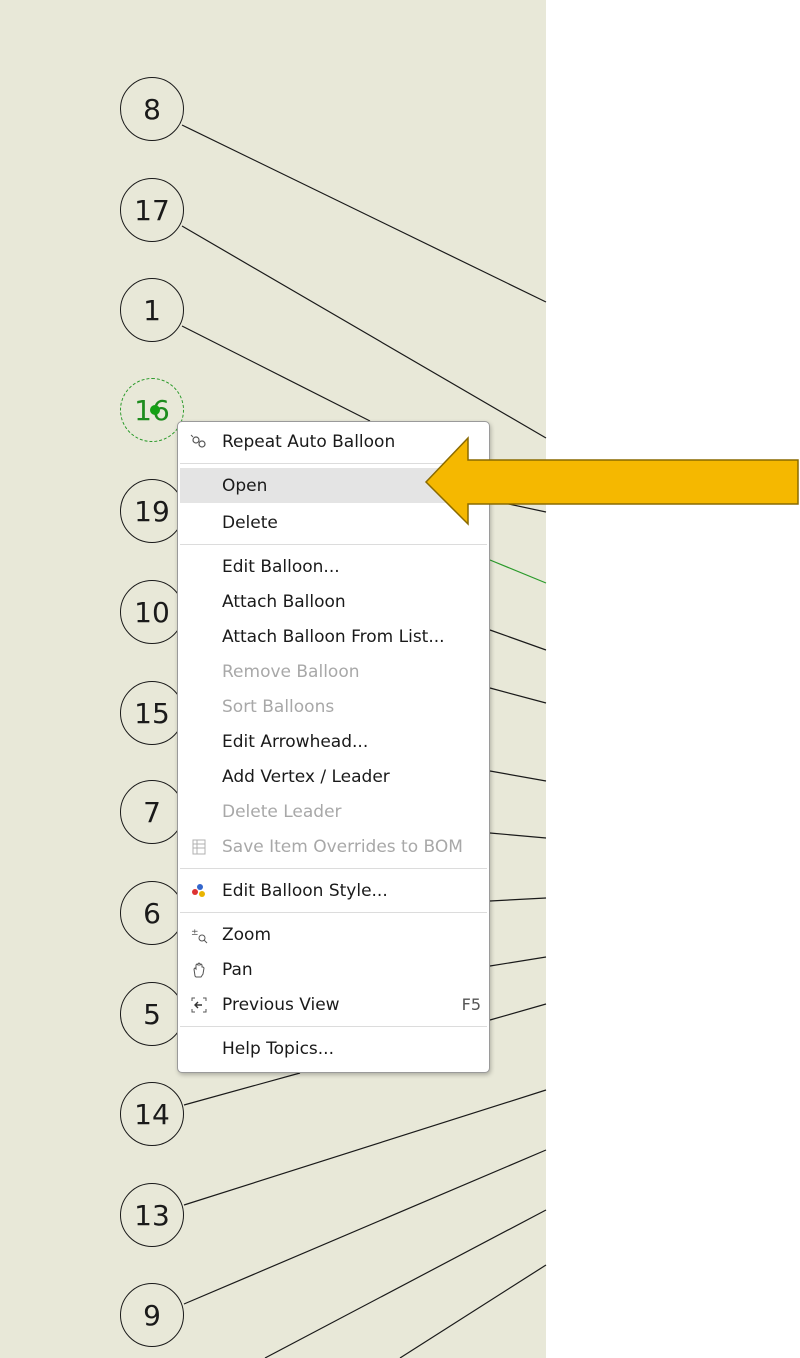 The image size is (800, 1358). Describe the element at coordinates (247, 934) in the screenshot. I see `menu-item-label: Zoom` at that location.